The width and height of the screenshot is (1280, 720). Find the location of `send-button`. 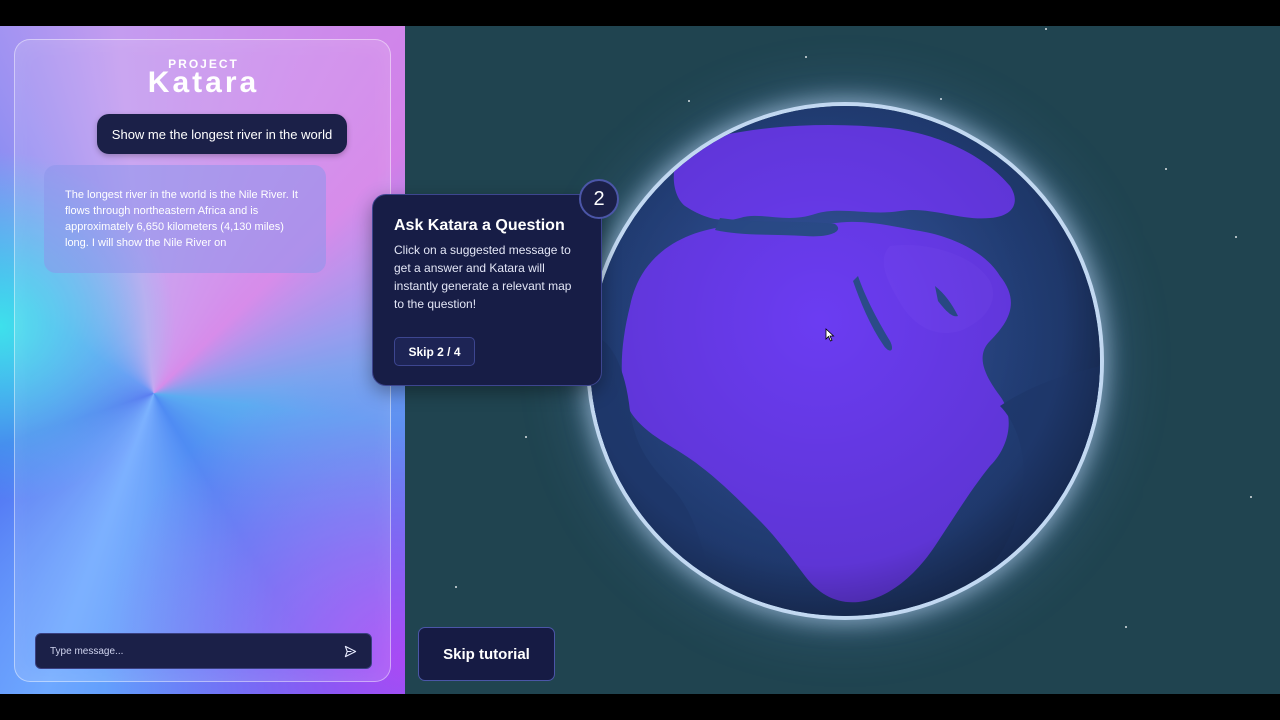

send-button is located at coordinates (350, 651).